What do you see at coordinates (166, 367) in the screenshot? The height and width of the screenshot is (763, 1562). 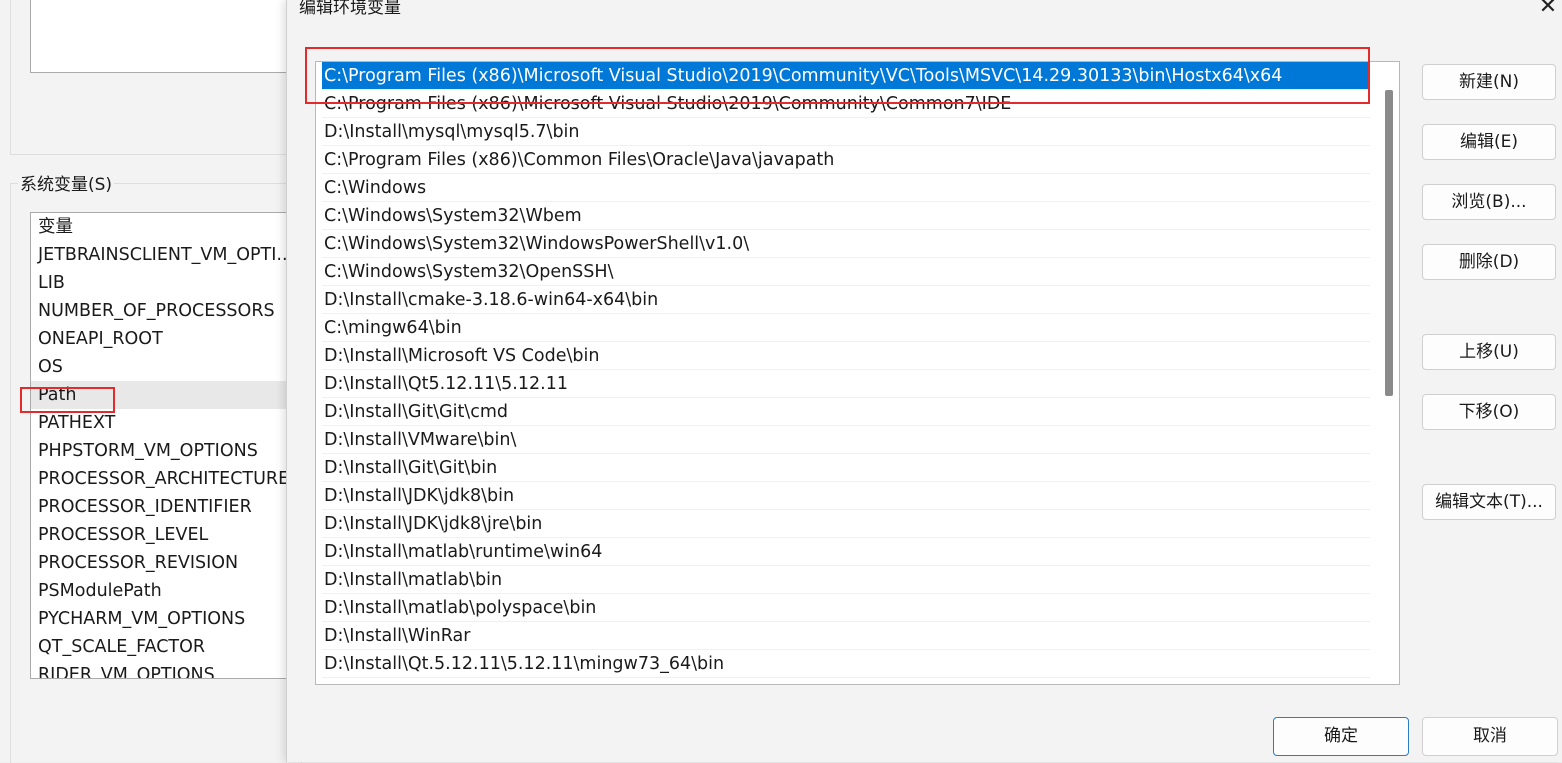 I see `system-variable-row: OS` at bounding box center [166, 367].